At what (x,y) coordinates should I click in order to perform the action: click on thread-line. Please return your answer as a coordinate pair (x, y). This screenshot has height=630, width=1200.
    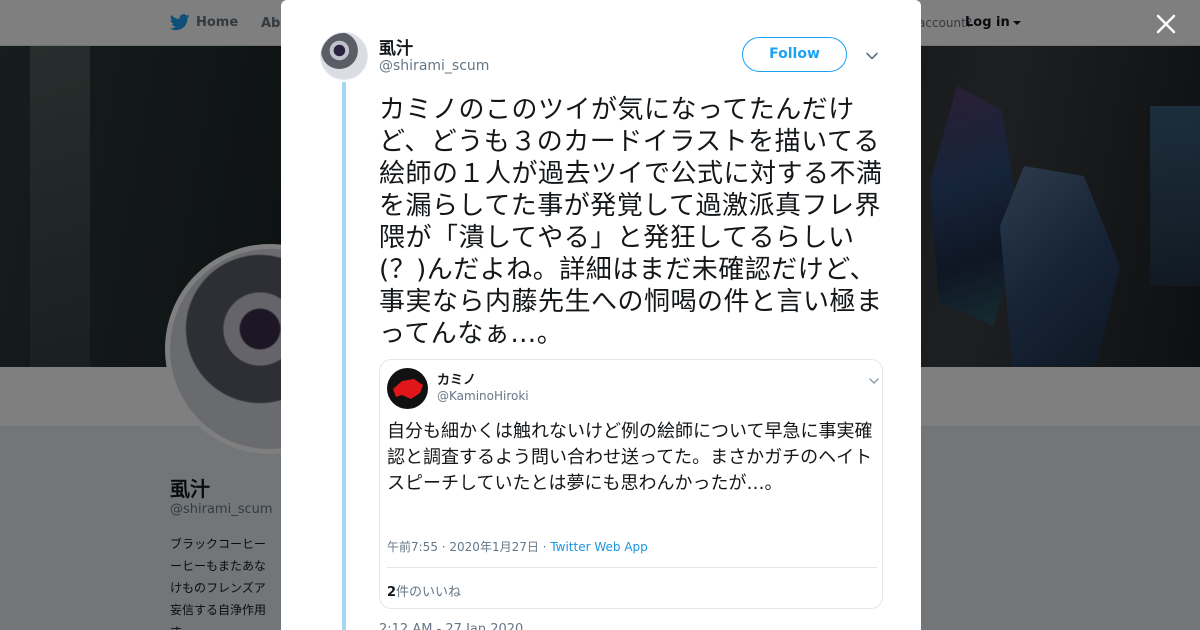
    Looking at the image, I should click on (344, 356).